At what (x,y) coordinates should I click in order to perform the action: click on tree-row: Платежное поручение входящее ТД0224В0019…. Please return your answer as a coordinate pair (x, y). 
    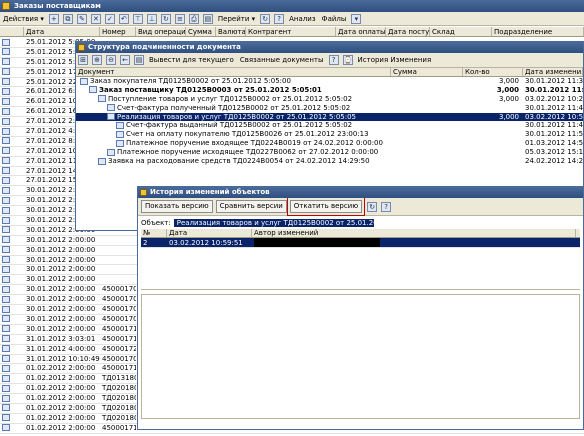
    Looking at the image, I should click on (329, 143).